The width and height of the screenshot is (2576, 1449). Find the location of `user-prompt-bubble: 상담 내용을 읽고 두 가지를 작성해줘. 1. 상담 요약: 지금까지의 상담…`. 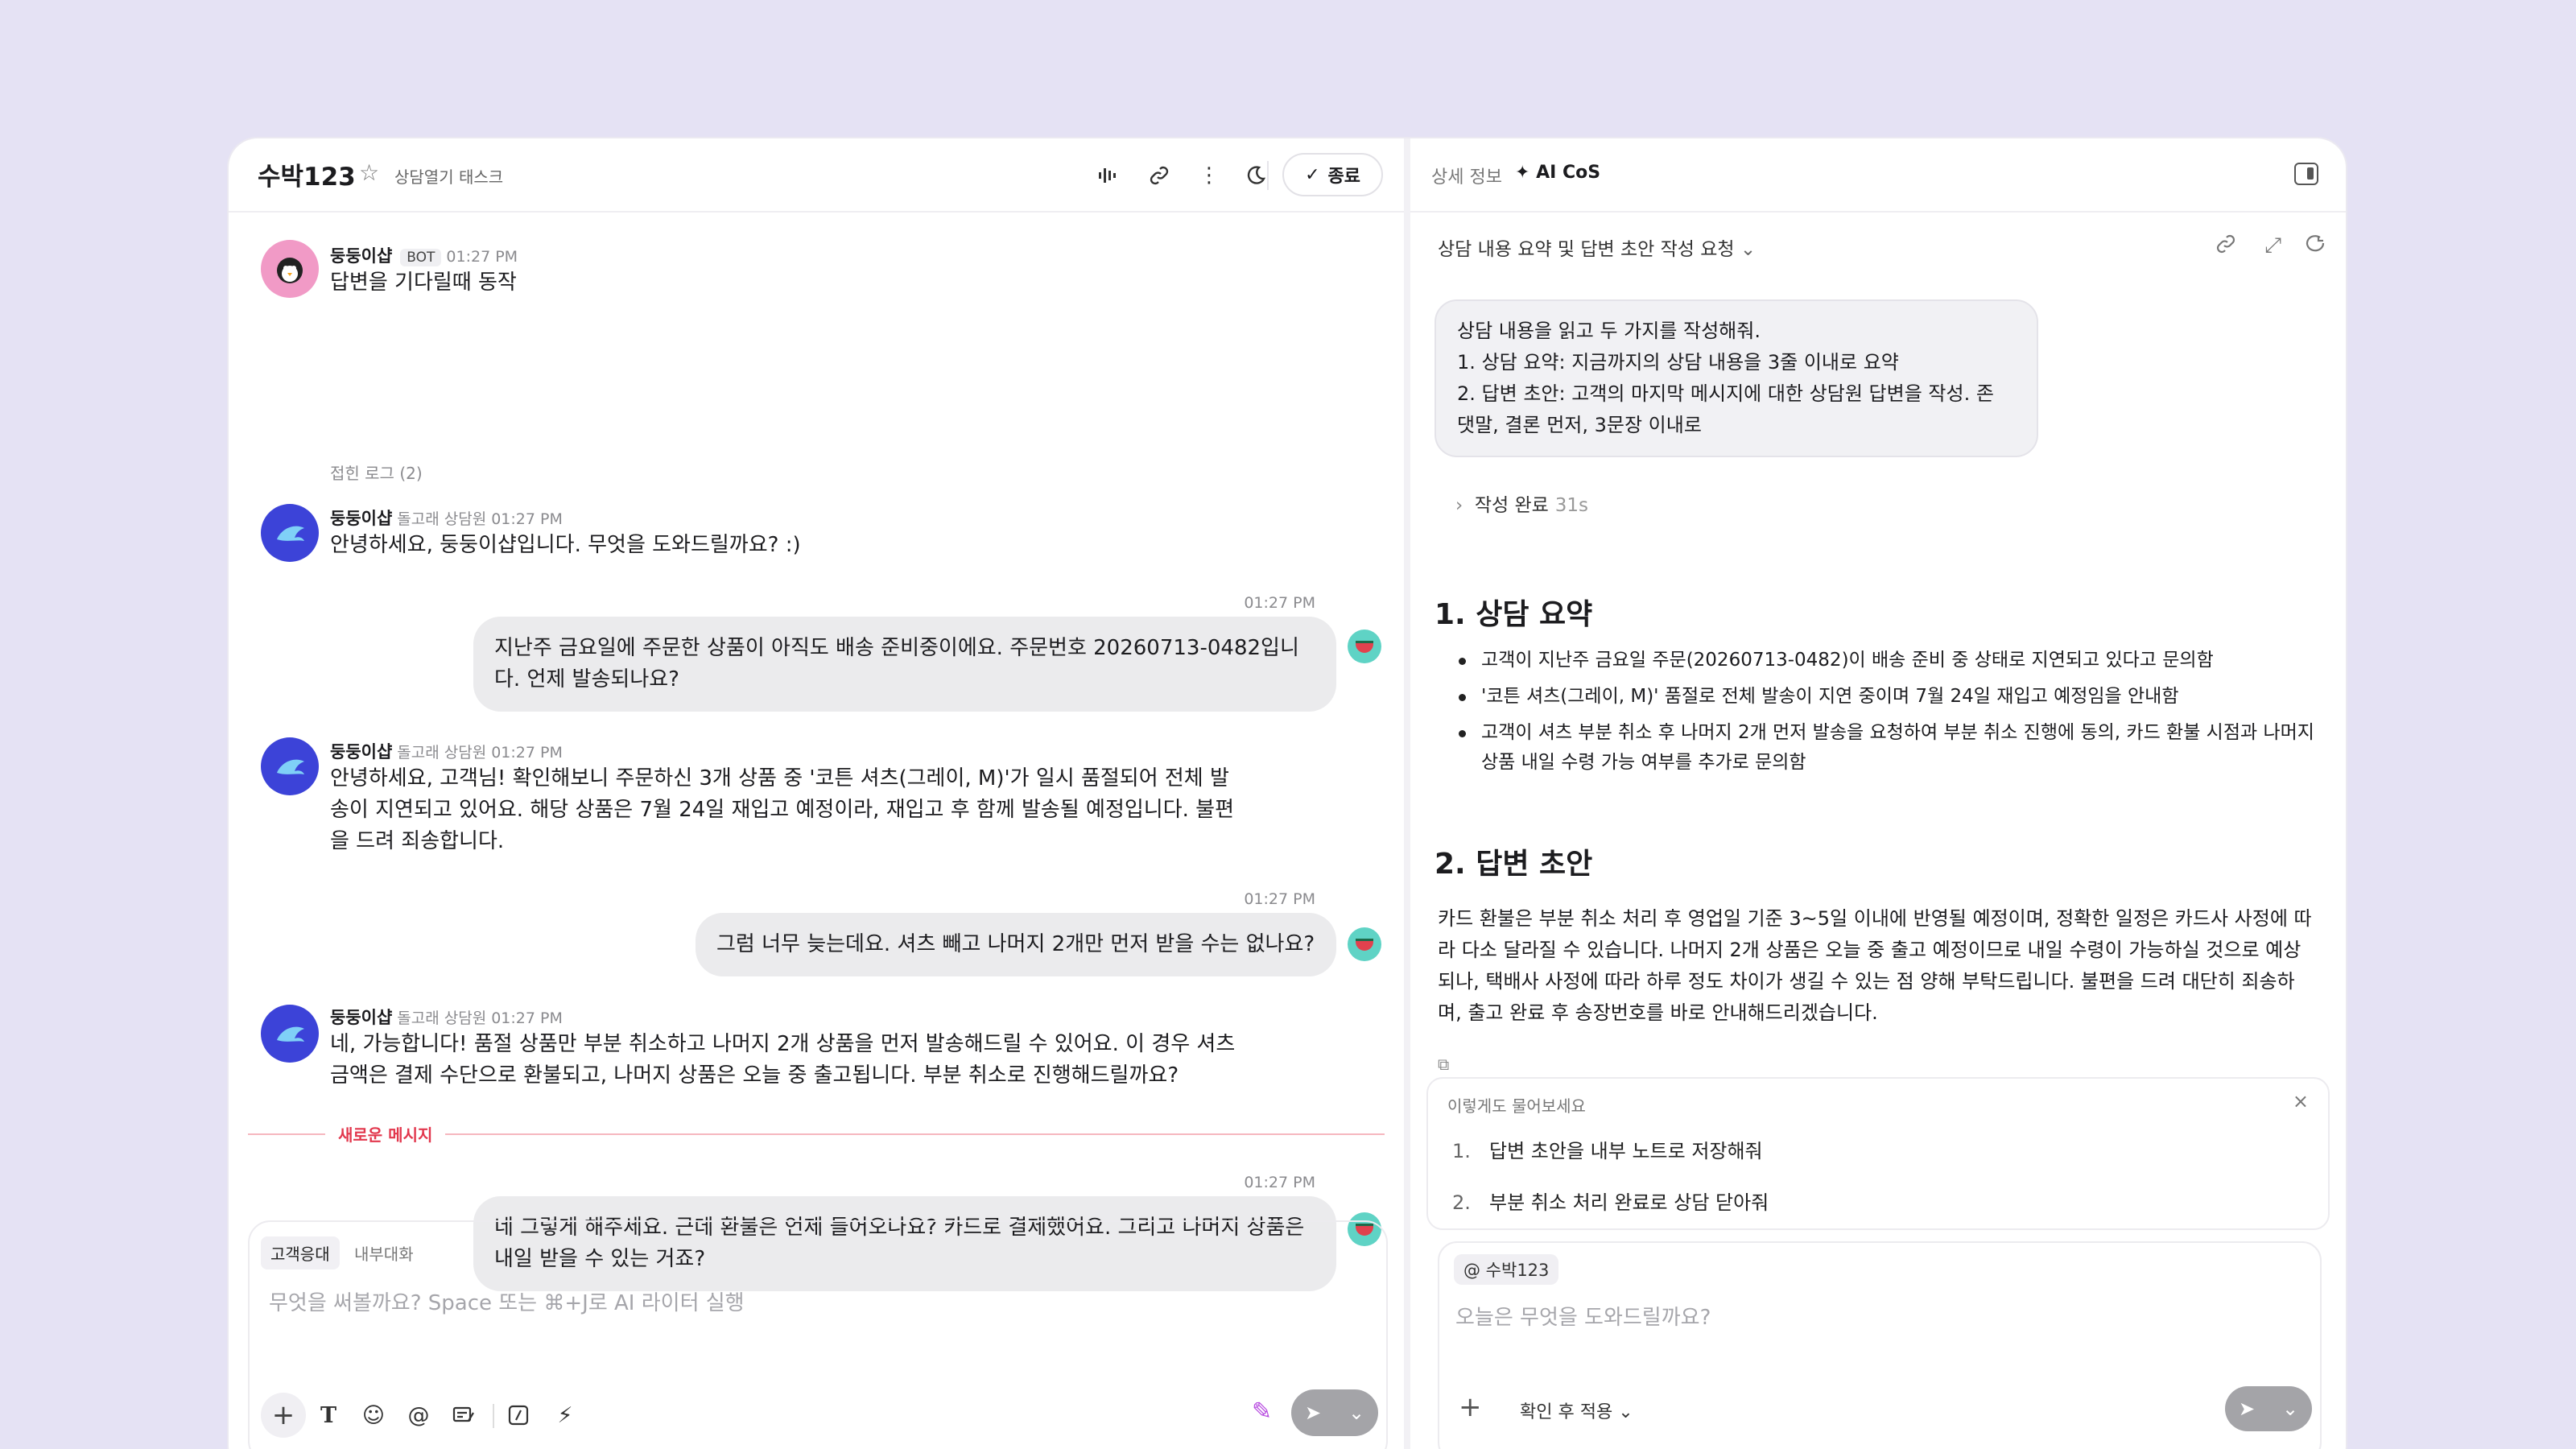

user-prompt-bubble: 상담 내용을 읽고 두 가지를 작성해줘. 1. 상담 요약: 지금까지의 상담… is located at coordinates (1736, 378).